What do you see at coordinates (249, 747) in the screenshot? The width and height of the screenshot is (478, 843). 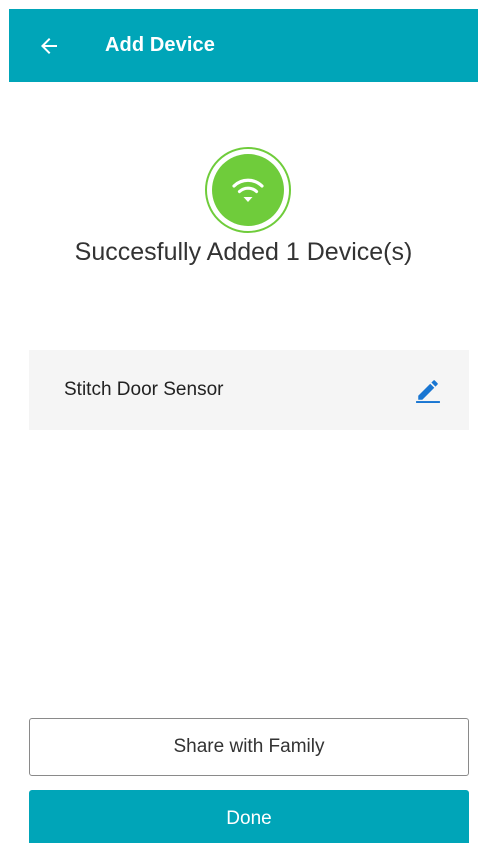 I see `share-with-family-button: Share with Family` at bounding box center [249, 747].